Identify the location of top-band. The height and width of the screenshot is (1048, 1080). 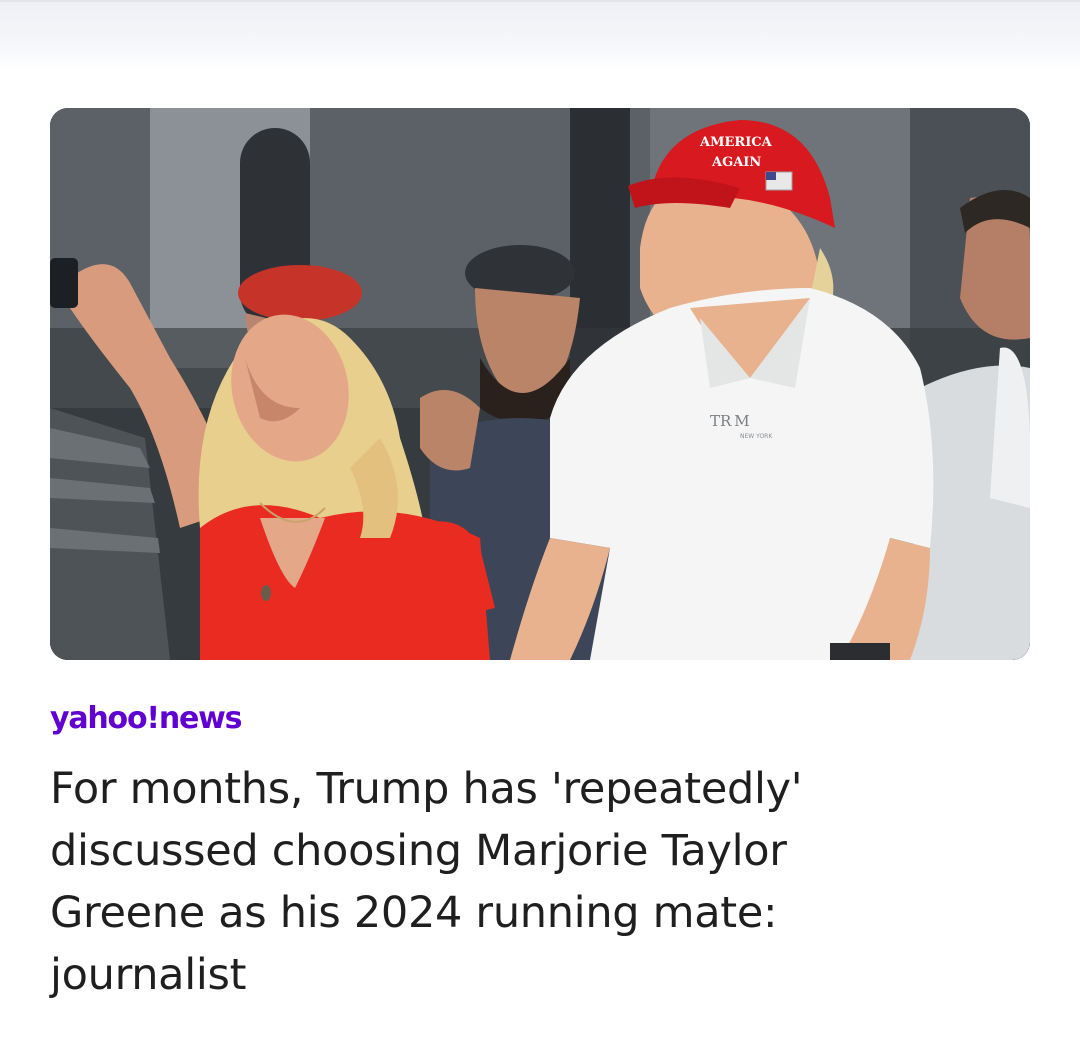
(540, 36).